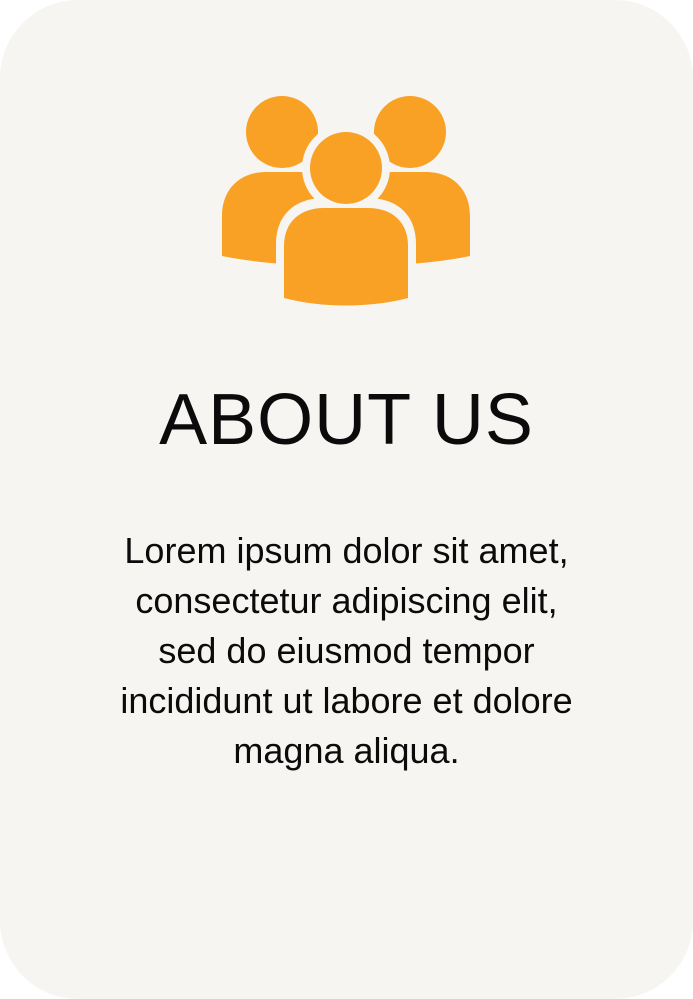 This screenshot has width=693, height=999. I want to click on description-line: magna aliqua., so click(346, 750).